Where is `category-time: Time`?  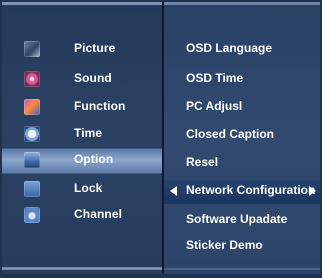
category-time: Time is located at coordinates (82, 134).